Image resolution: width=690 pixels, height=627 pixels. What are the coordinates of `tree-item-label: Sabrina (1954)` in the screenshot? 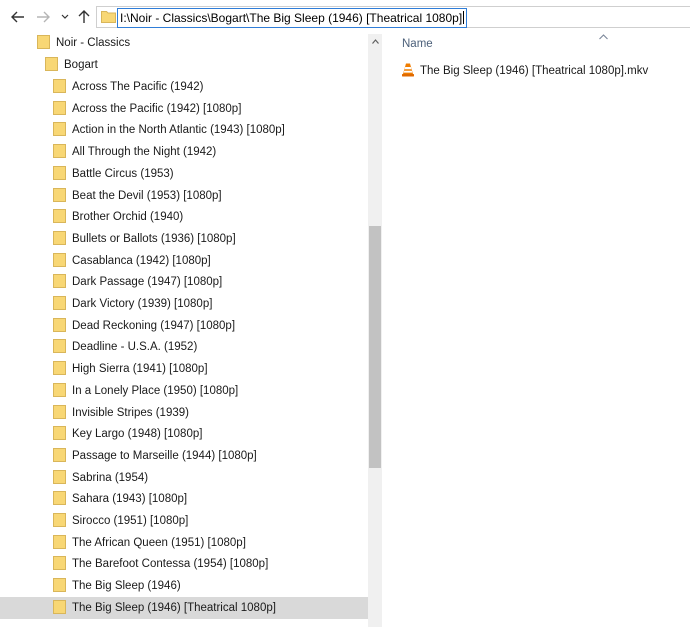 It's located at (110, 478).